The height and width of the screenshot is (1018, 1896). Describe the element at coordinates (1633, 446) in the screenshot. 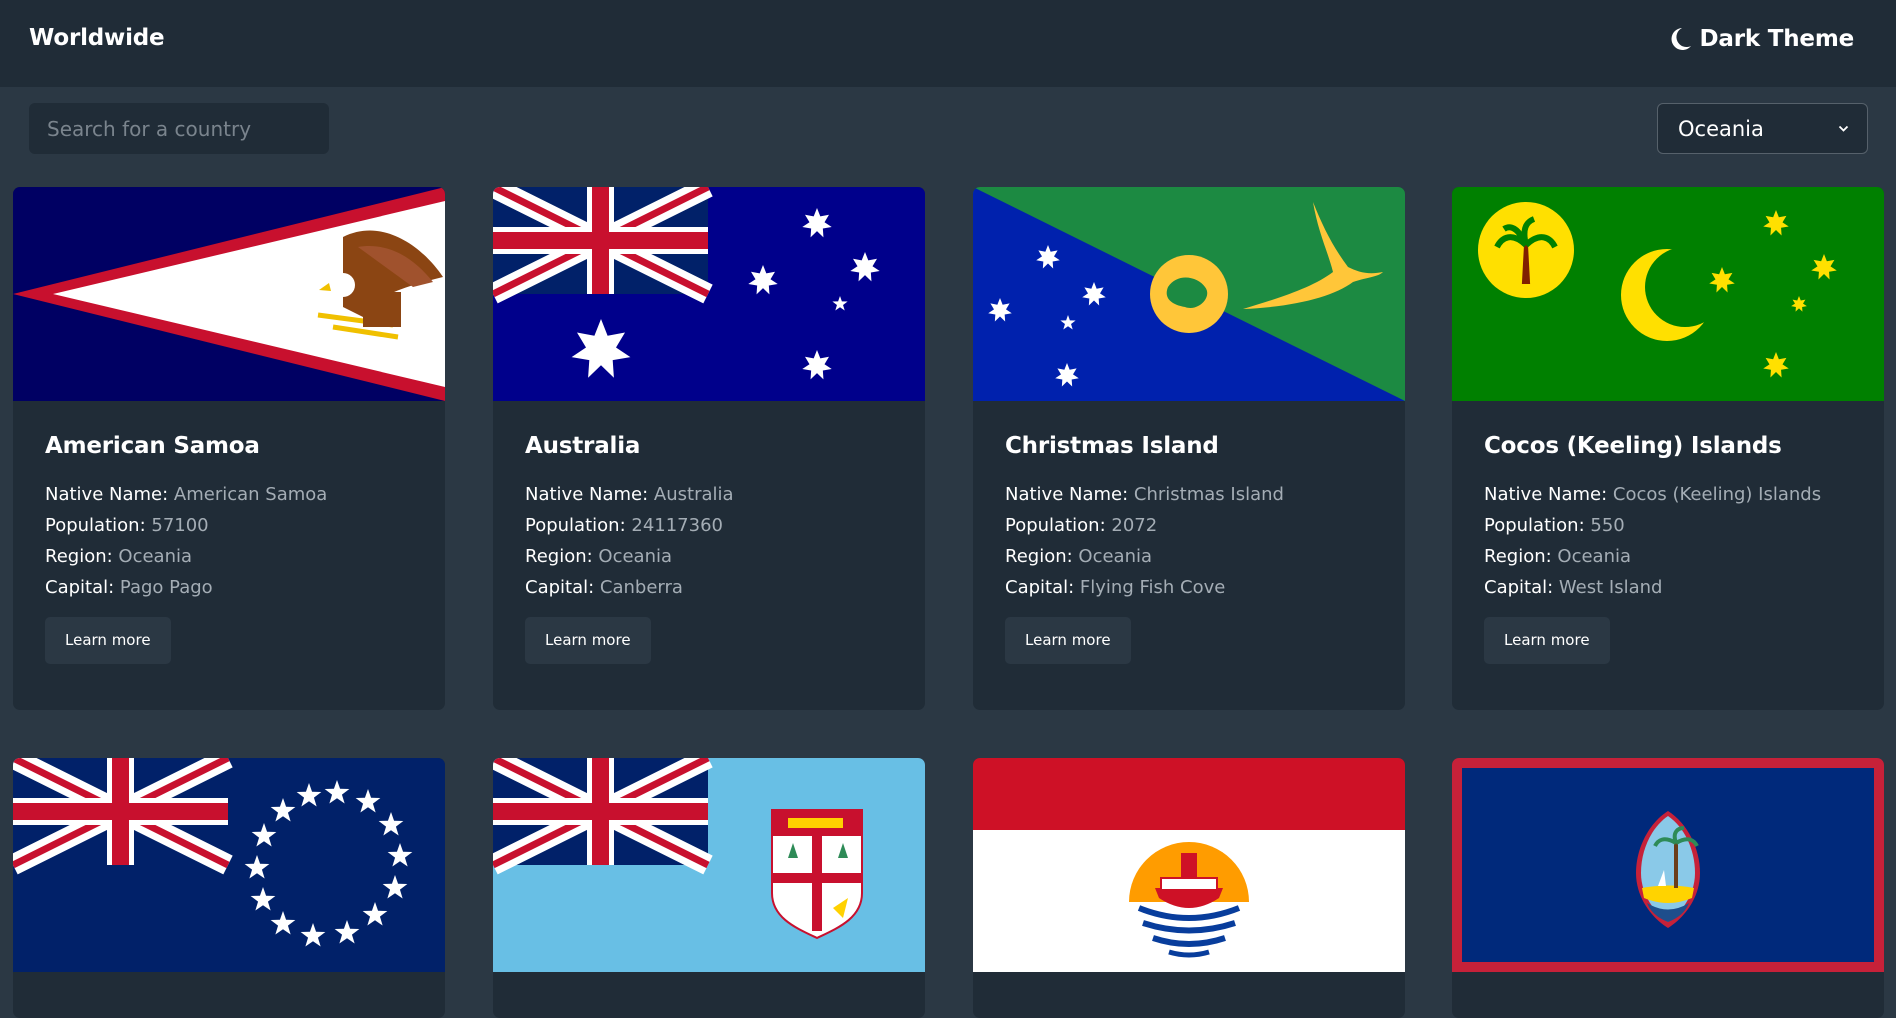

I see `country-name: Cocos (Keeling) Islands` at that location.